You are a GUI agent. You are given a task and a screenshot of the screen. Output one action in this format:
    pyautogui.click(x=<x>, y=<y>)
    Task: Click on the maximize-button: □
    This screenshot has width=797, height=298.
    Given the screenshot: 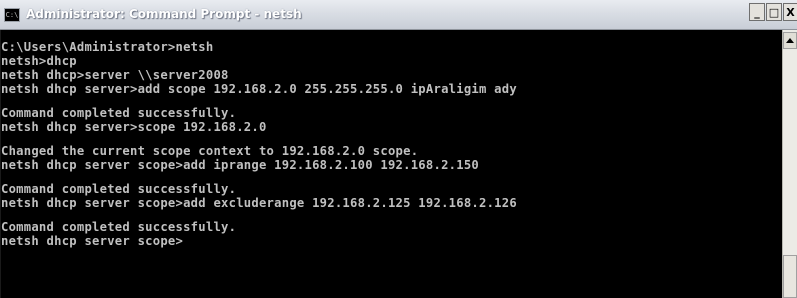 What is the action you would take?
    pyautogui.click(x=774, y=12)
    